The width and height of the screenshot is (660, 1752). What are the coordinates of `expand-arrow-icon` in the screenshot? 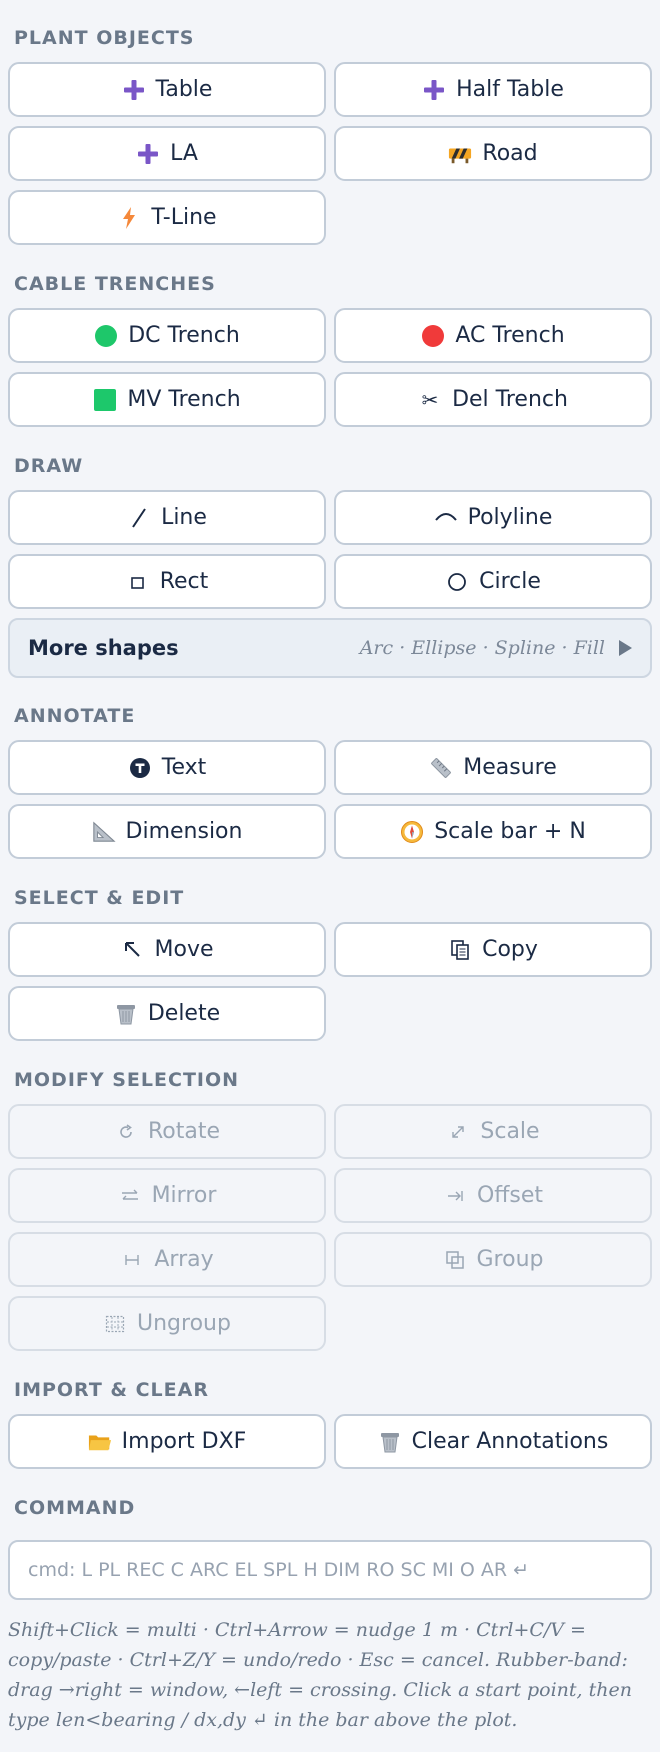 It's located at (625, 648).